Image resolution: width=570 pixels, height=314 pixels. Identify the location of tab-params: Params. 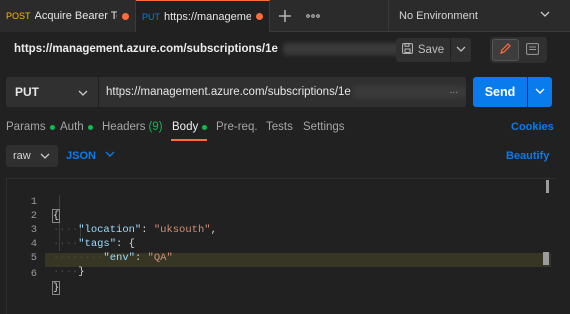
(30, 127).